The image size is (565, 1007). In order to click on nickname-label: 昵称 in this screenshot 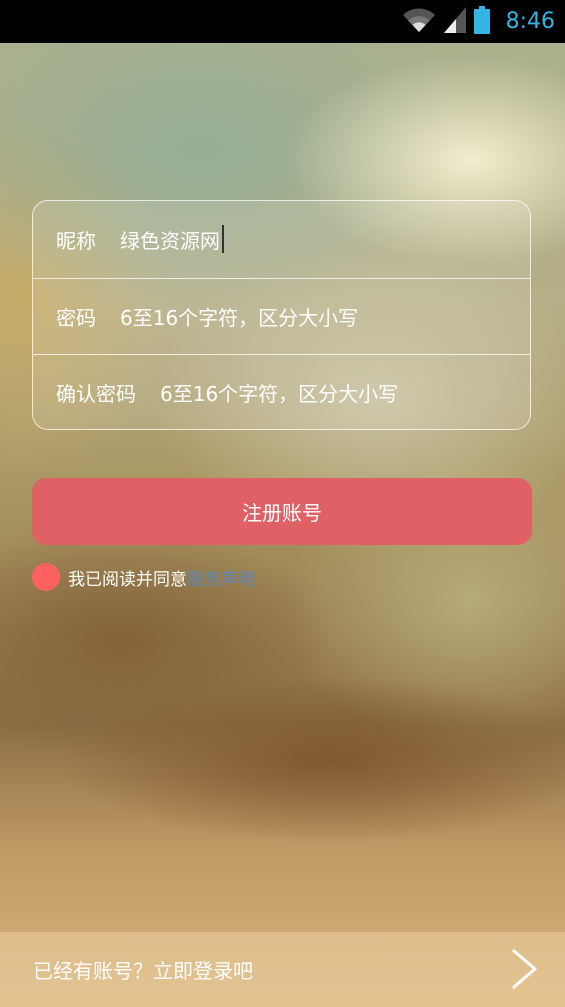, I will do `click(76, 240)`.